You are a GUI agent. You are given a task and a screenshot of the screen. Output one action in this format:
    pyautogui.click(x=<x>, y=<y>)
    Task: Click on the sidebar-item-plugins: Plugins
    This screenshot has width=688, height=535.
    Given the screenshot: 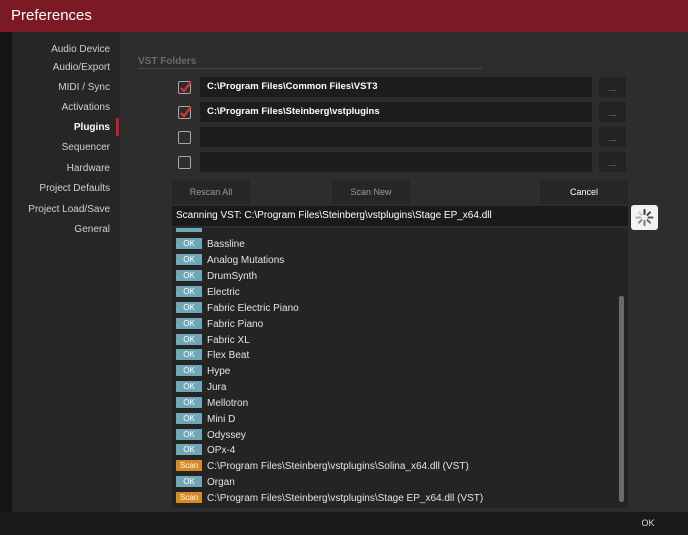 What is the action you would take?
    pyautogui.click(x=92, y=127)
    